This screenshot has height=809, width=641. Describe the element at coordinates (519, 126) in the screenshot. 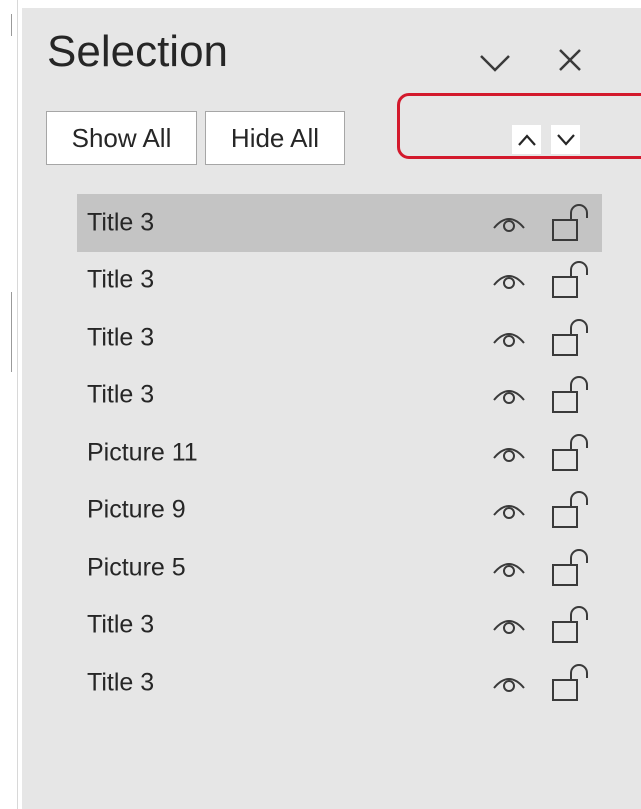

I see `highlight-annotation` at that location.